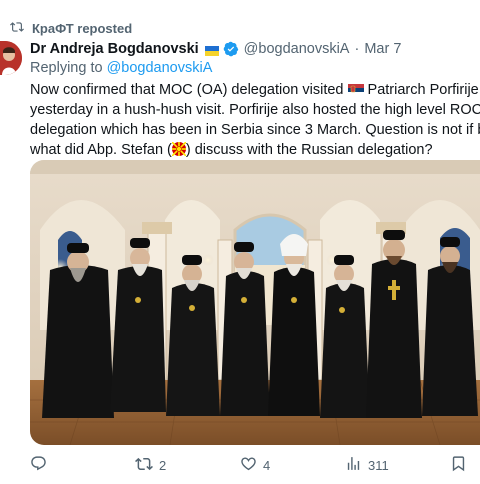 This screenshot has width=480, height=484. I want to click on views-button: 311, so click(367, 465).